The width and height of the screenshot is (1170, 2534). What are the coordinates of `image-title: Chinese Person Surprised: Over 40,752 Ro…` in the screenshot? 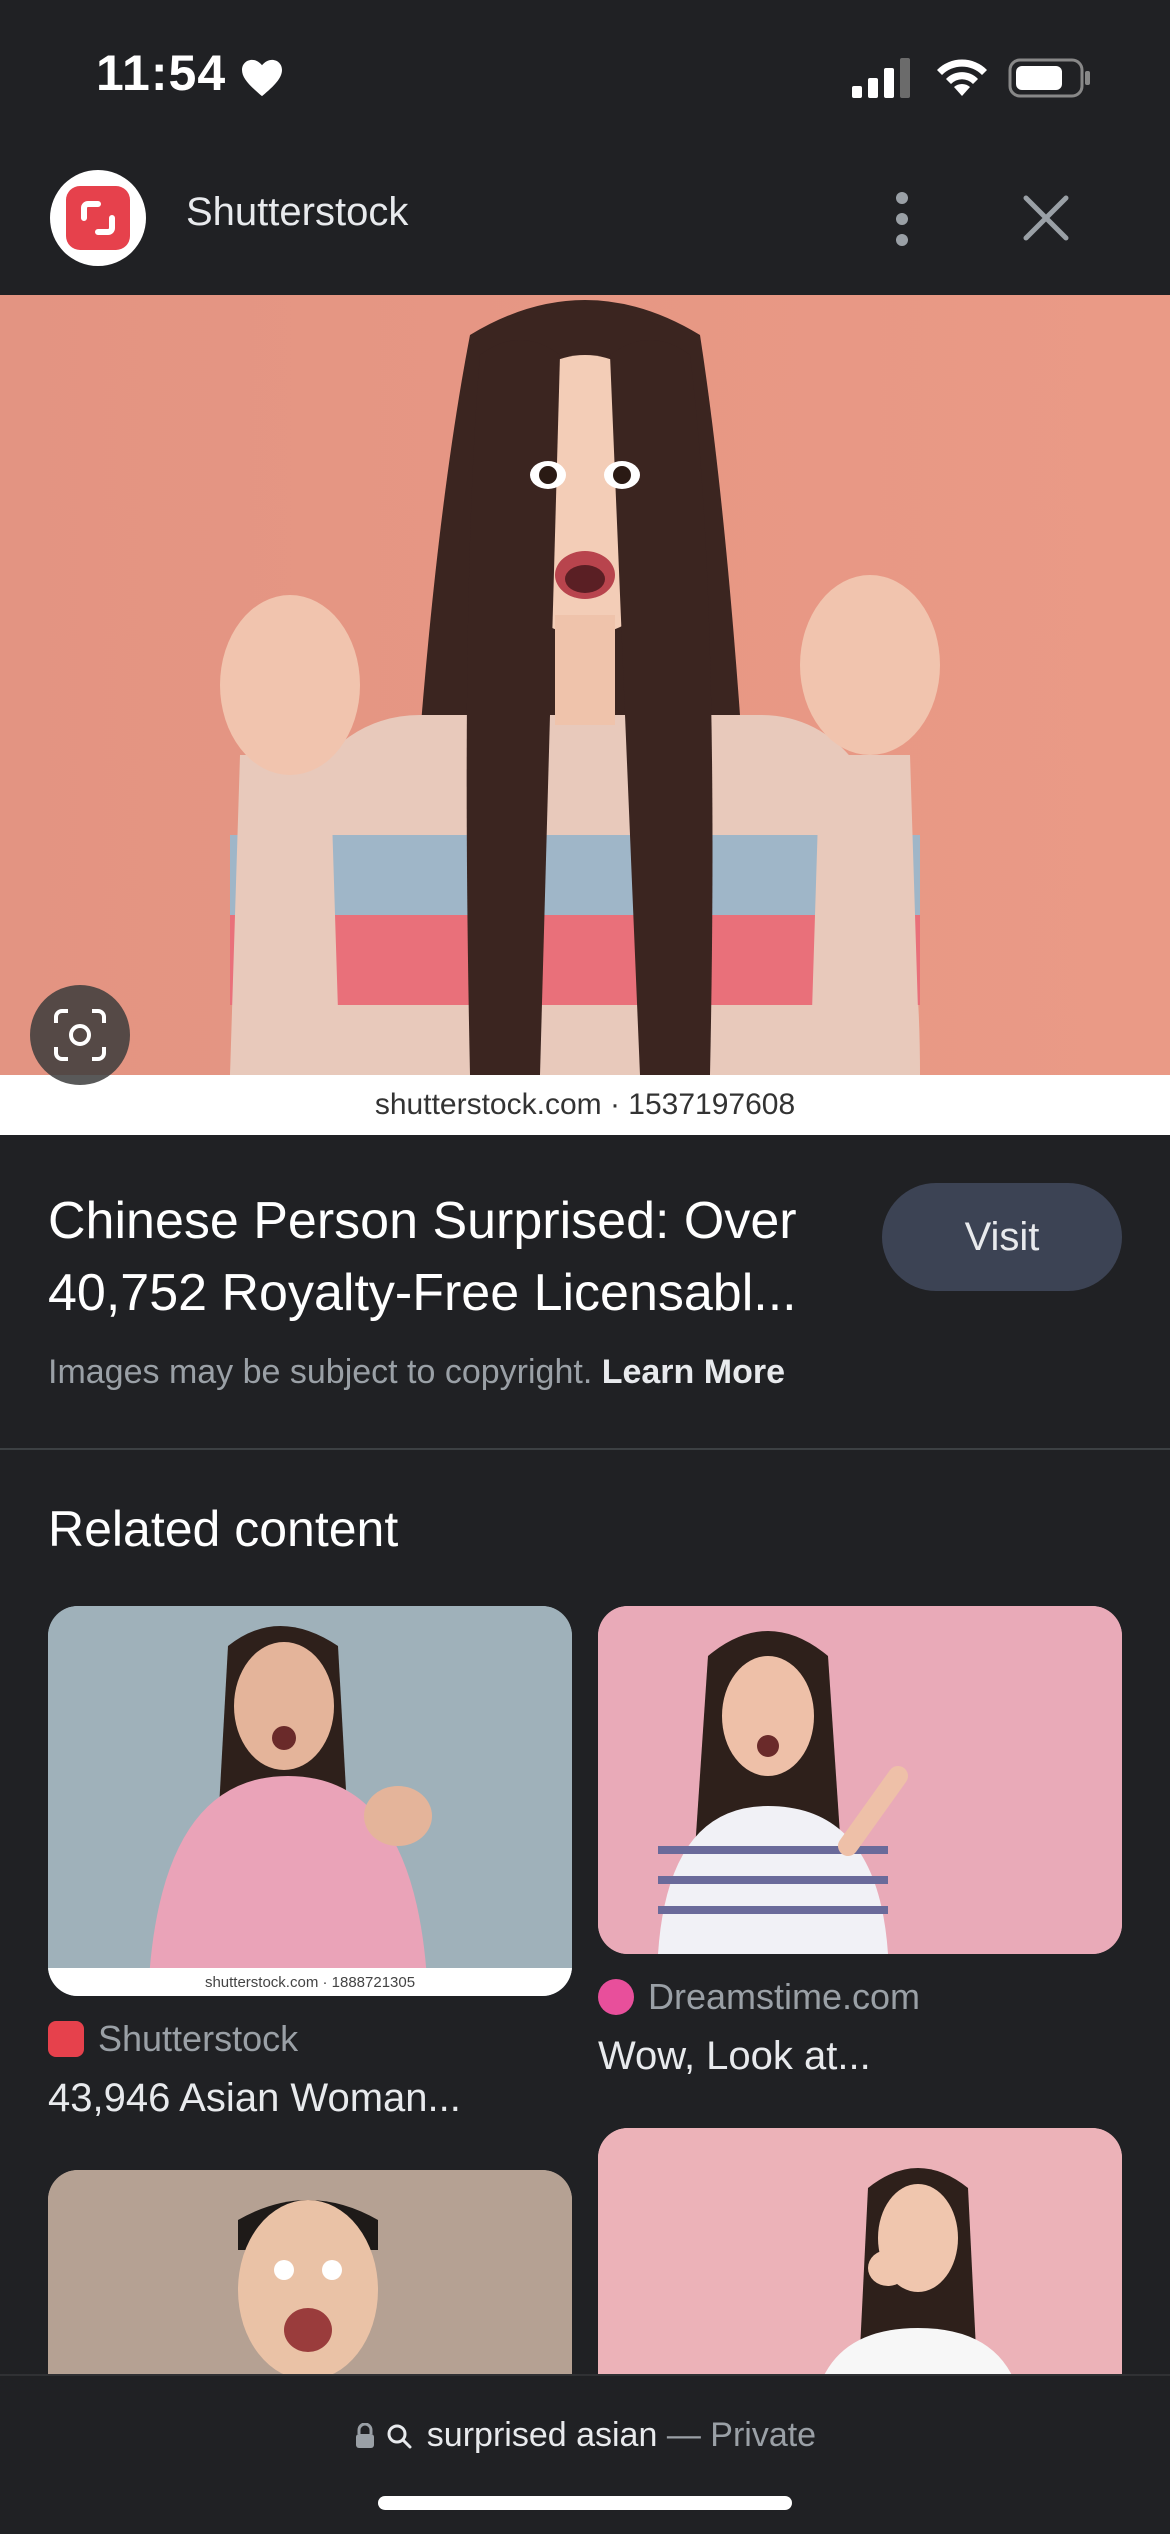 It's located at (458, 1257).